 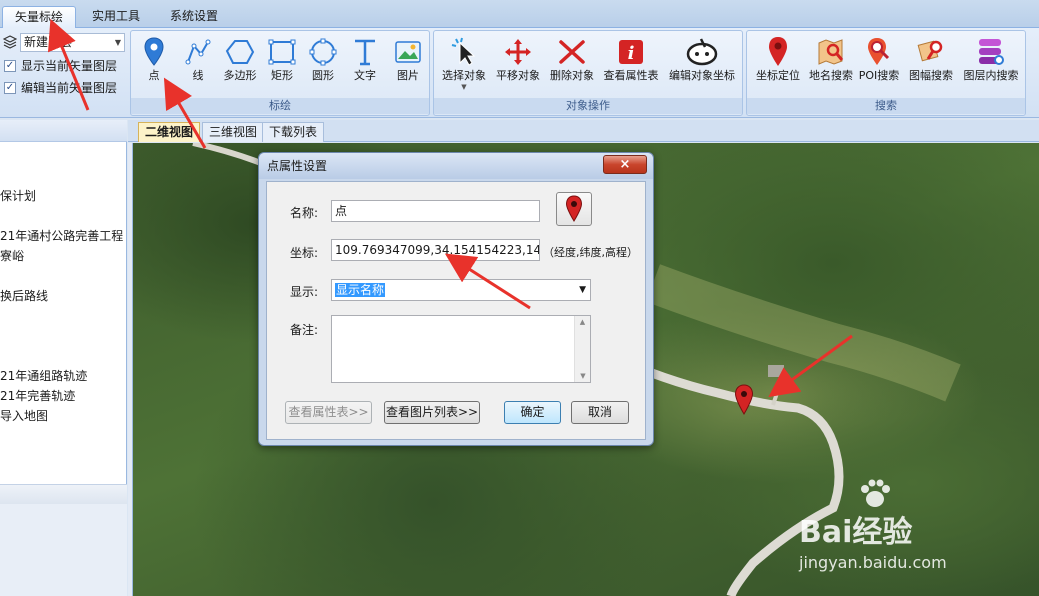 What do you see at coordinates (432, 412) in the screenshot?
I see `view-picture-list-button: 查看图片列表>>` at bounding box center [432, 412].